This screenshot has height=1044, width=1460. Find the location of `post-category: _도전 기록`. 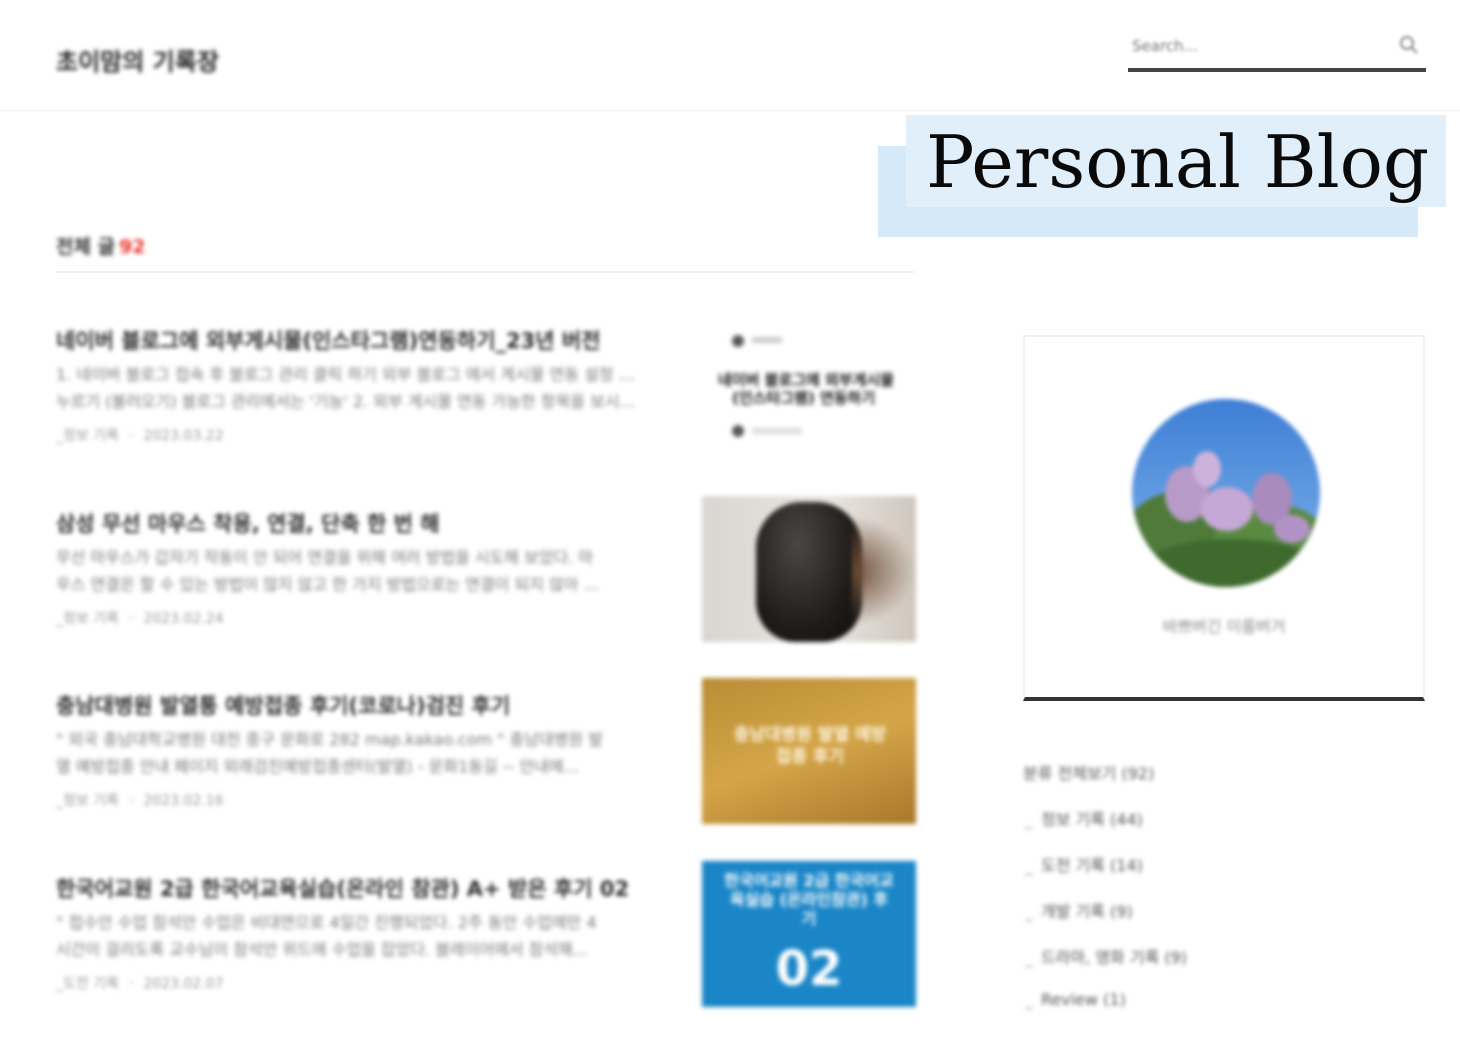

post-category: _도전 기록 is located at coordinates (87, 984).